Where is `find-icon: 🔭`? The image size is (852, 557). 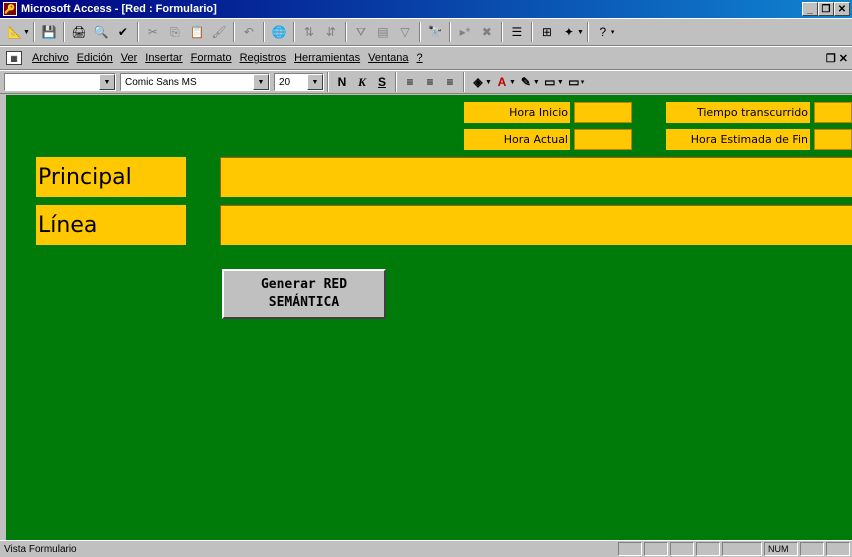
find-icon: 🔭 is located at coordinates (435, 32).